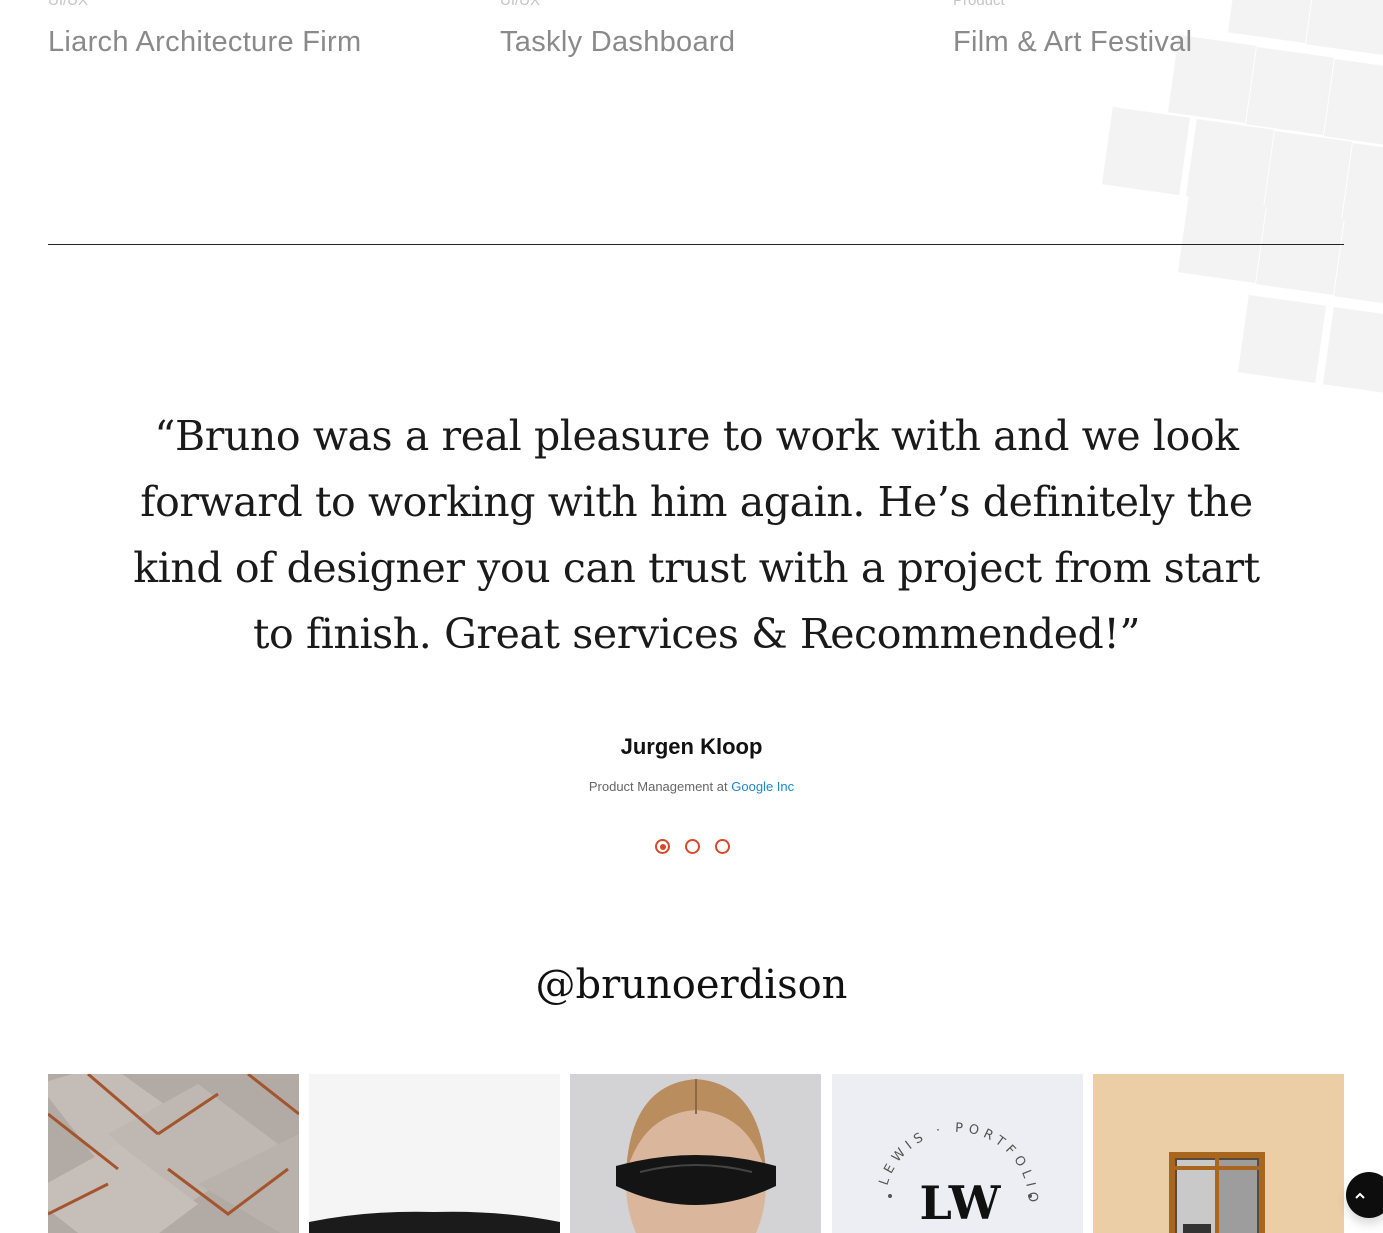 This screenshot has height=1233, width=1383. What do you see at coordinates (1360, 1195) in the screenshot?
I see `chevron-up-icon` at bounding box center [1360, 1195].